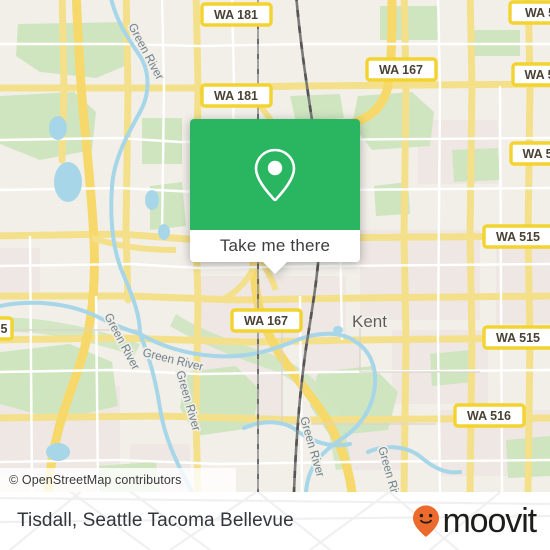 Image resolution: width=550 pixels, height=550 pixels. I want to click on highway-shield-wa-516: WA 516, so click(489, 415).